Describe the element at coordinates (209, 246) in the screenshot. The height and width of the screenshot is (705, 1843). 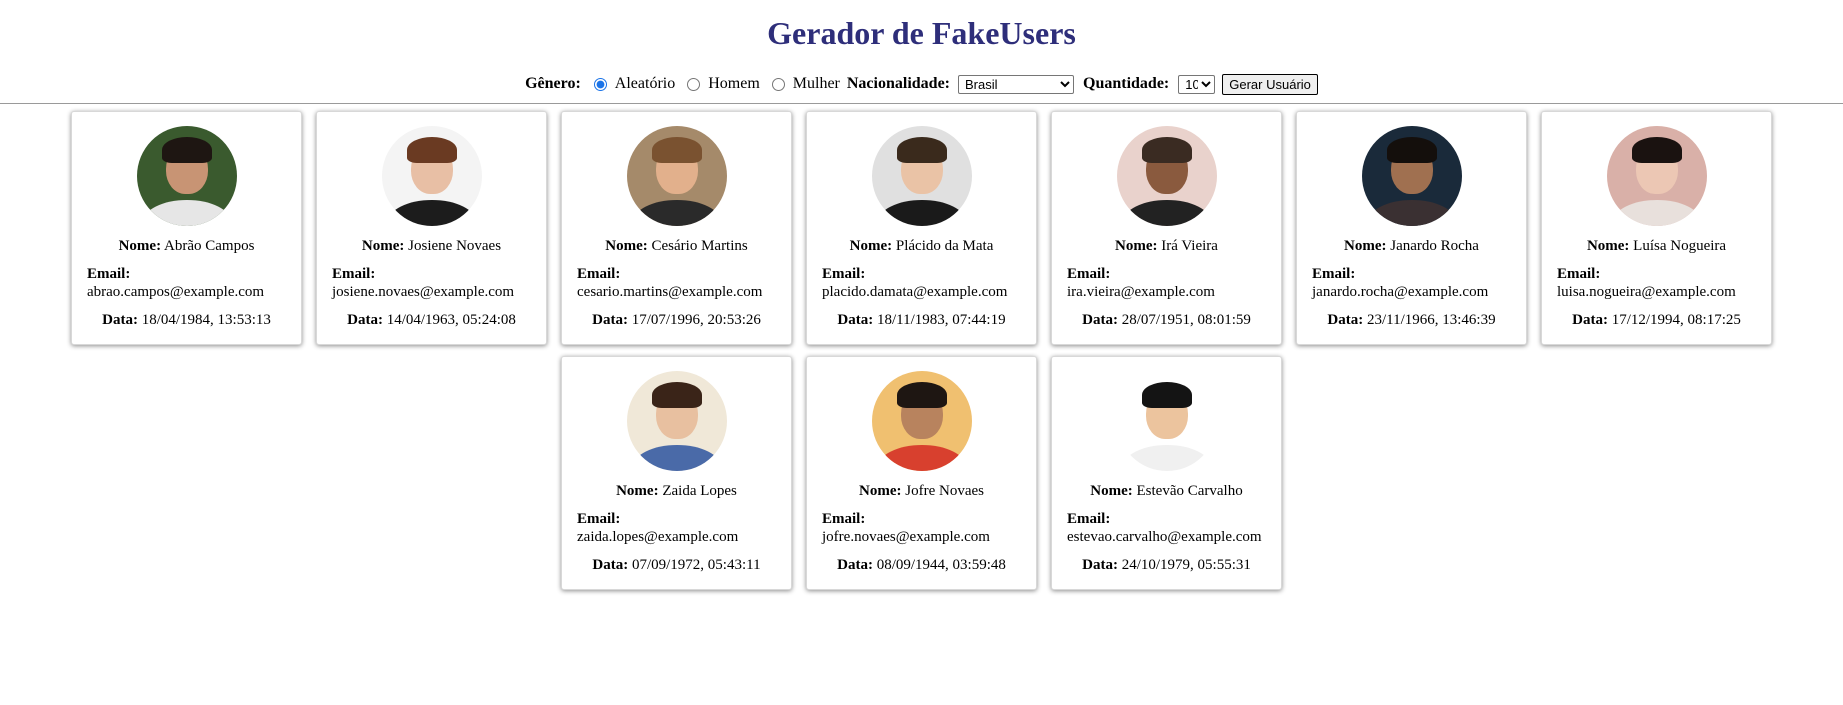
I see `user-name: Abrão Campos` at that location.